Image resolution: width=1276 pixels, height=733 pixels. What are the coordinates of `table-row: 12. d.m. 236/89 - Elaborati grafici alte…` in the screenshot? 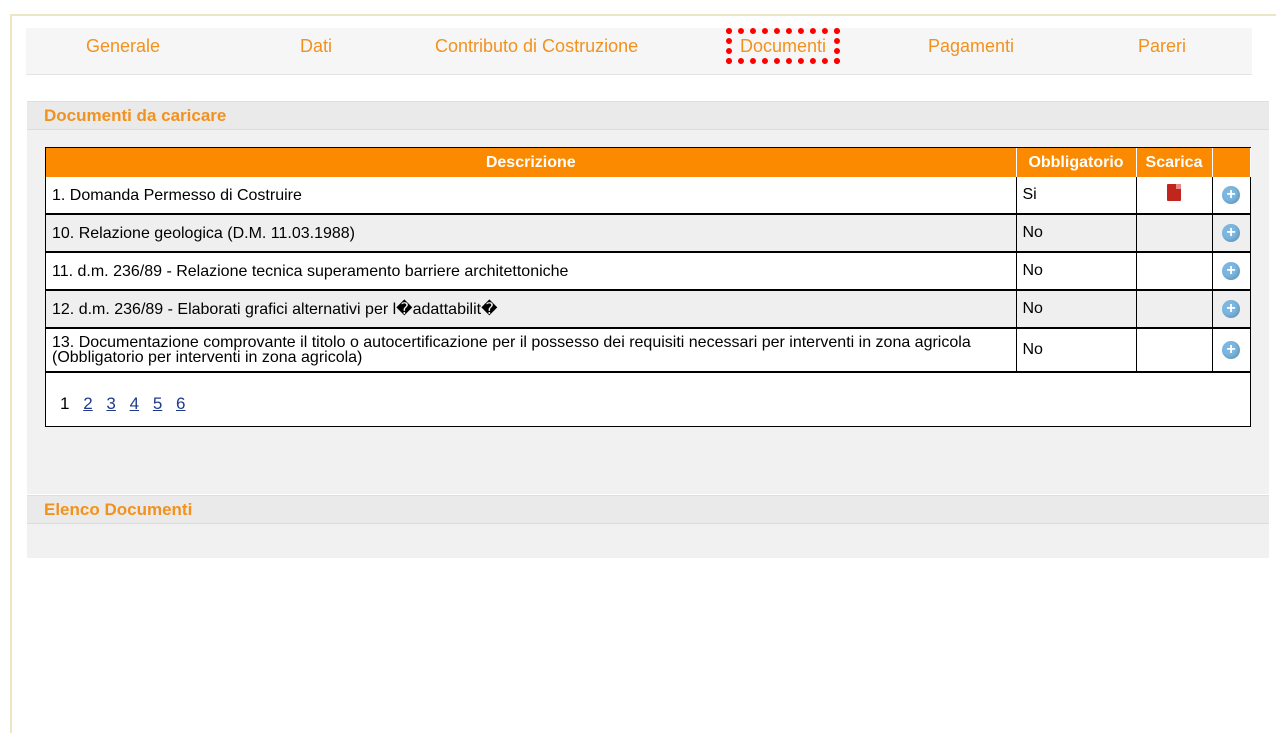 It's located at (648, 309).